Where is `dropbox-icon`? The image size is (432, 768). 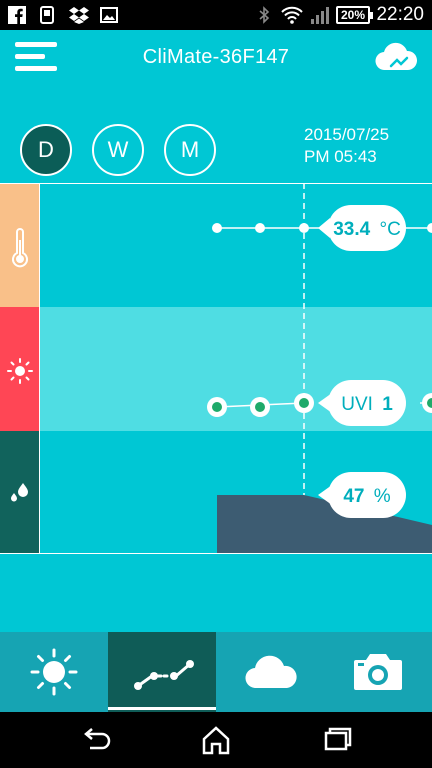
dropbox-icon is located at coordinates (79, 15).